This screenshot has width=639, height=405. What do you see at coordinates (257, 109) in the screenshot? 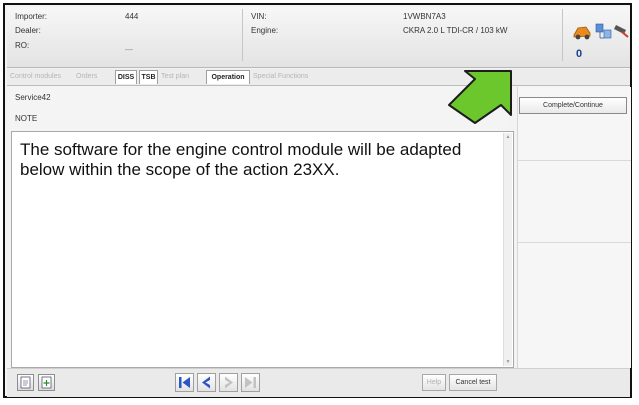
I see `service-info: Service42 NOTE` at bounding box center [257, 109].